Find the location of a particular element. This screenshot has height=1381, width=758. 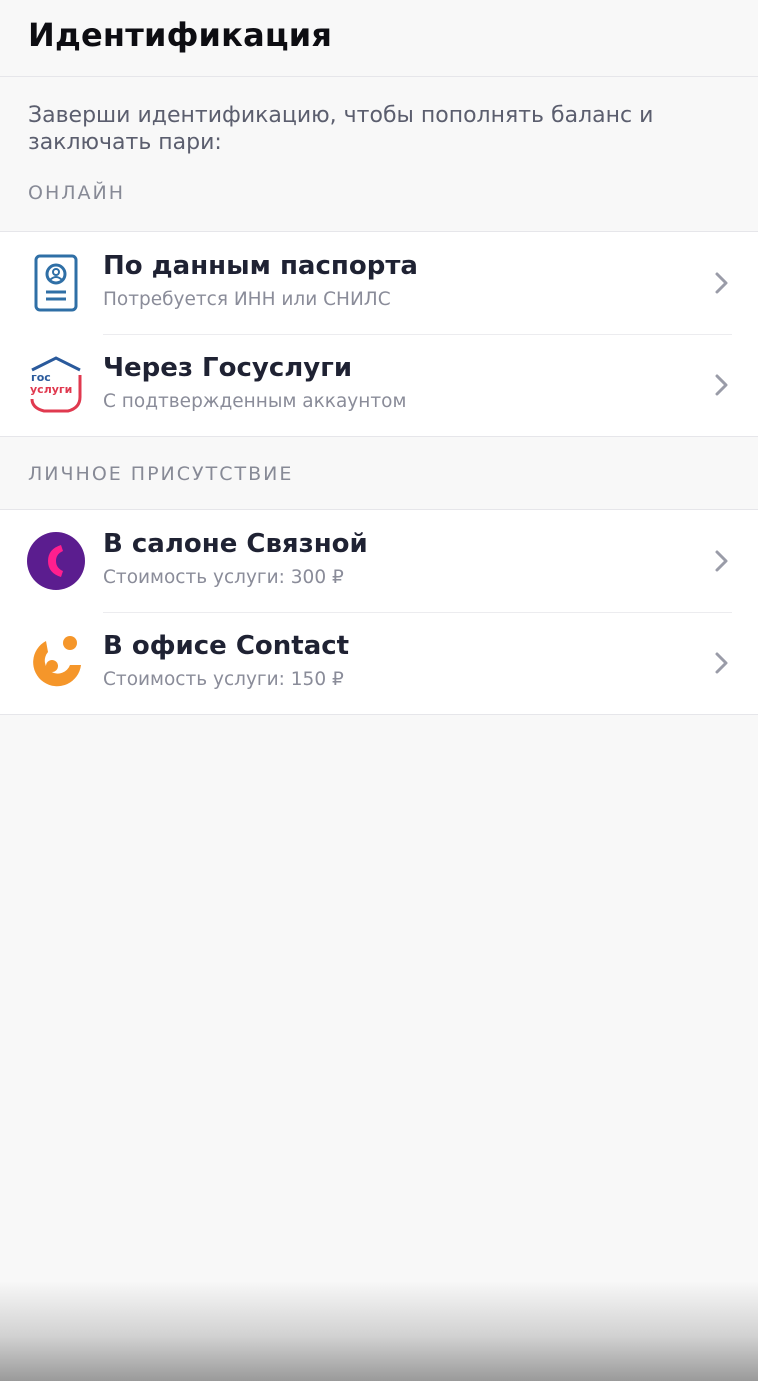

method-title: В офисе Contact is located at coordinates (226, 646).